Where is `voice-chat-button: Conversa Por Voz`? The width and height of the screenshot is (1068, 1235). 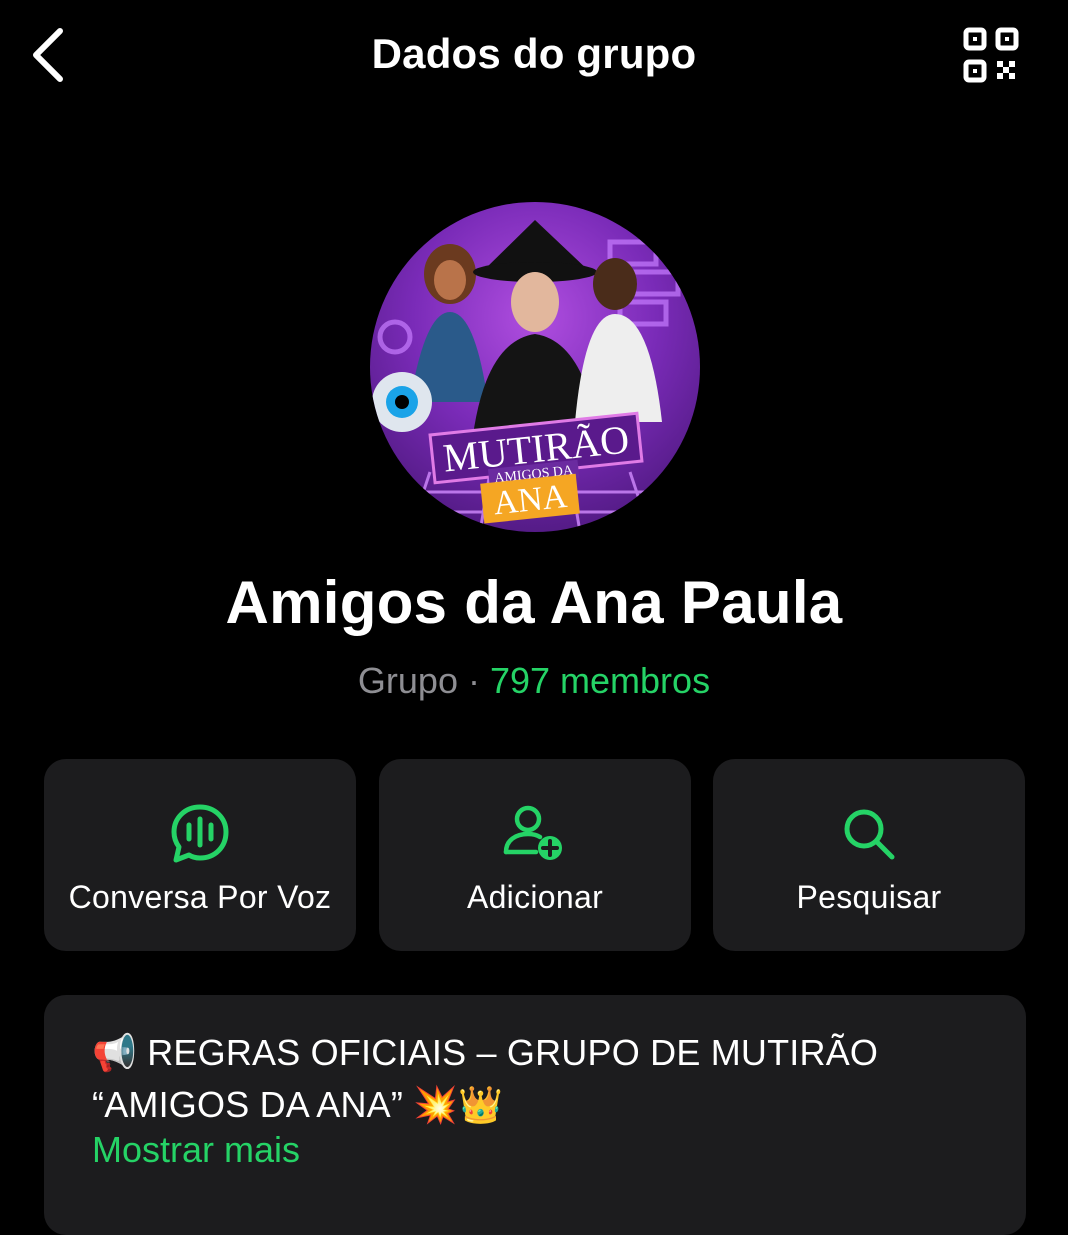
voice-chat-button: Conversa Por Voz is located at coordinates (200, 855).